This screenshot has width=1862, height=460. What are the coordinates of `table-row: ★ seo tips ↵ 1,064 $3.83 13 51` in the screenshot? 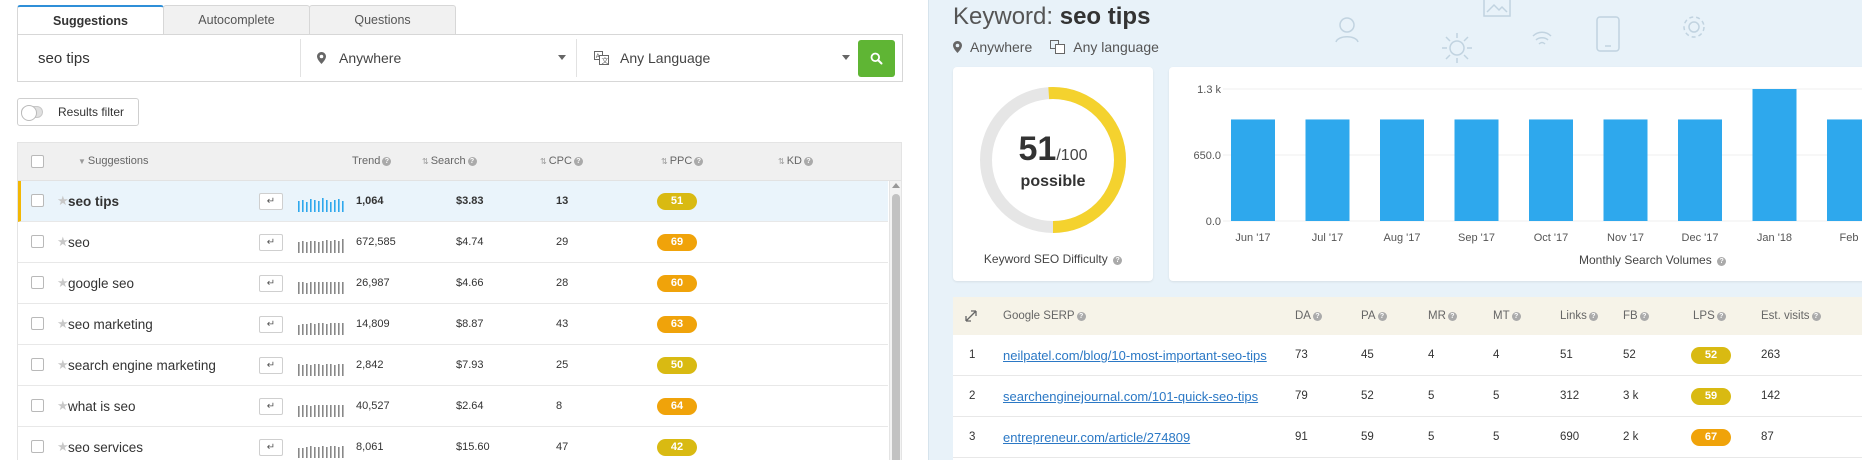 It's located at (453, 201).